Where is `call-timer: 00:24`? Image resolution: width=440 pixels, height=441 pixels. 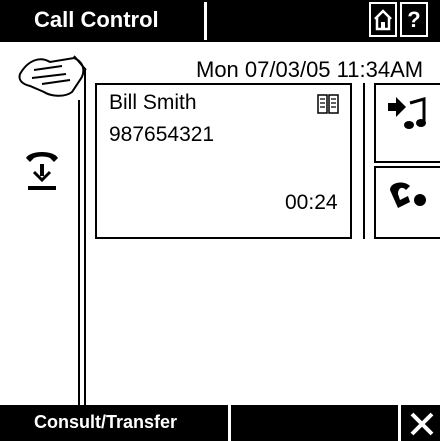 call-timer: 00:24 is located at coordinates (311, 202).